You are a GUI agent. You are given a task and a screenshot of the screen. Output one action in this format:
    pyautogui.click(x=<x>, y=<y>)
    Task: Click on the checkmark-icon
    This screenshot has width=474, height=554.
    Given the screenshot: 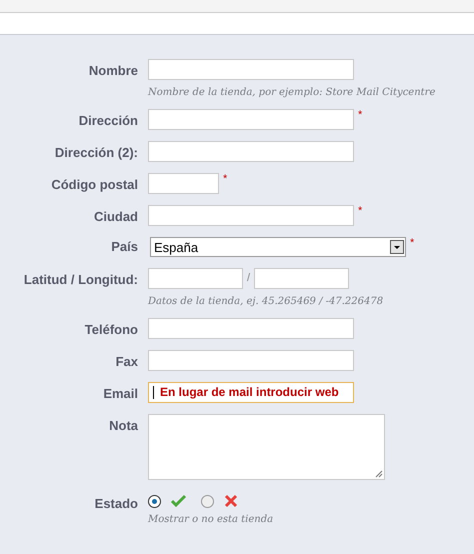 What is the action you would take?
    pyautogui.click(x=179, y=501)
    